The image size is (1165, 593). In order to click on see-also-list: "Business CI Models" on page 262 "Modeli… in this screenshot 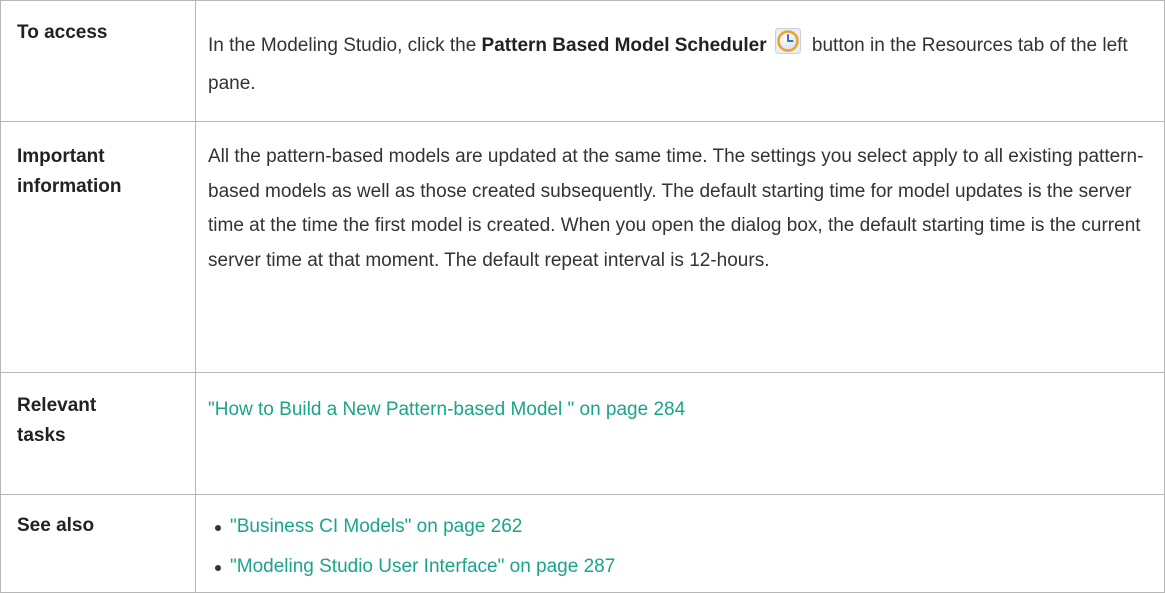, I will do `click(681, 547)`.